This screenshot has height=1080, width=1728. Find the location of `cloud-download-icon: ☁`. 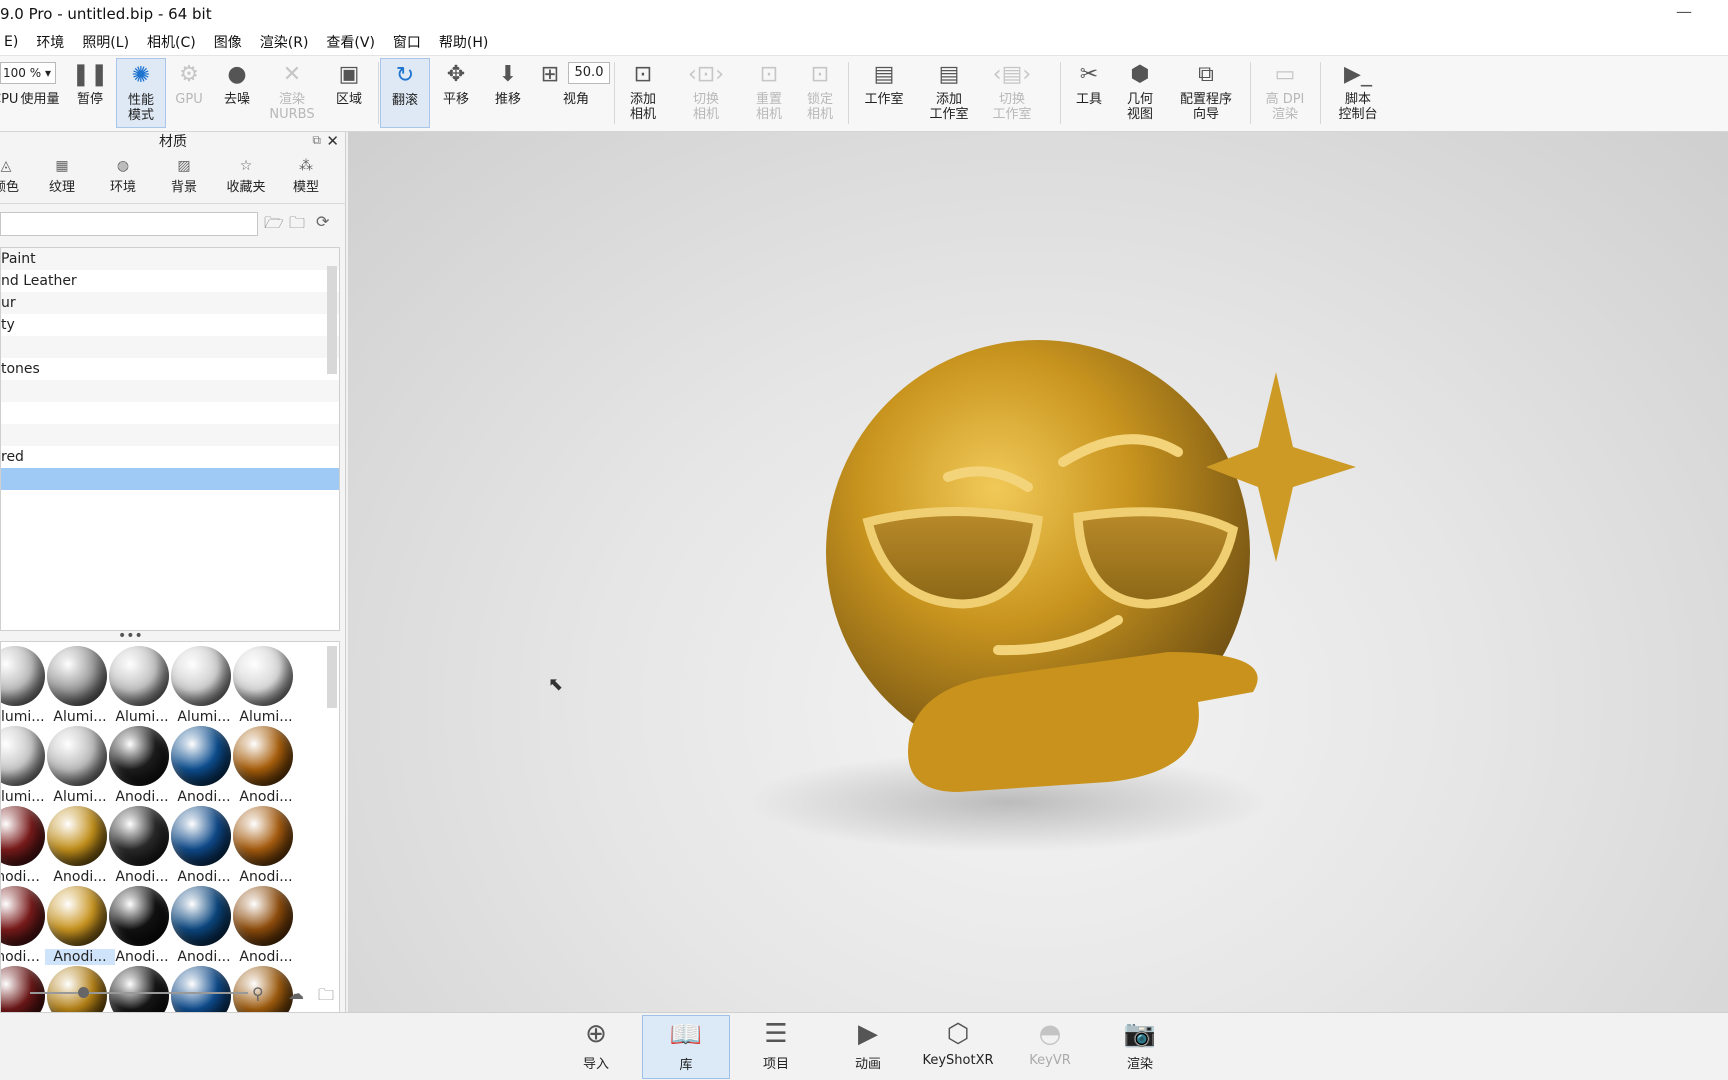

cloud-download-icon: ☁ is located at coordinates (296, 993).